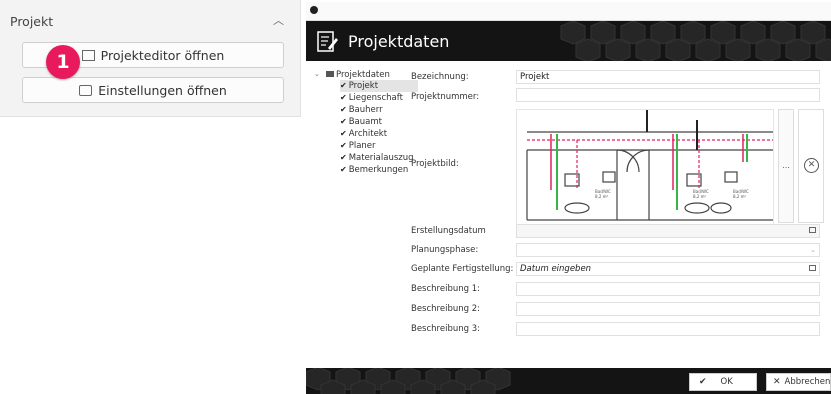 The height and width of the screenshot is (394, 831). Describe the element at coordinates (381, 158) in the screenshot. I see `tree-item-label: Materialauszug` at that location.